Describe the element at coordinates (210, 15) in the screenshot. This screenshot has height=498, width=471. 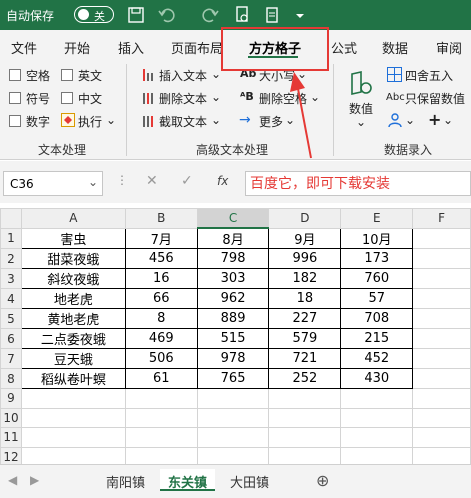
I see `redo-icon` at that location.